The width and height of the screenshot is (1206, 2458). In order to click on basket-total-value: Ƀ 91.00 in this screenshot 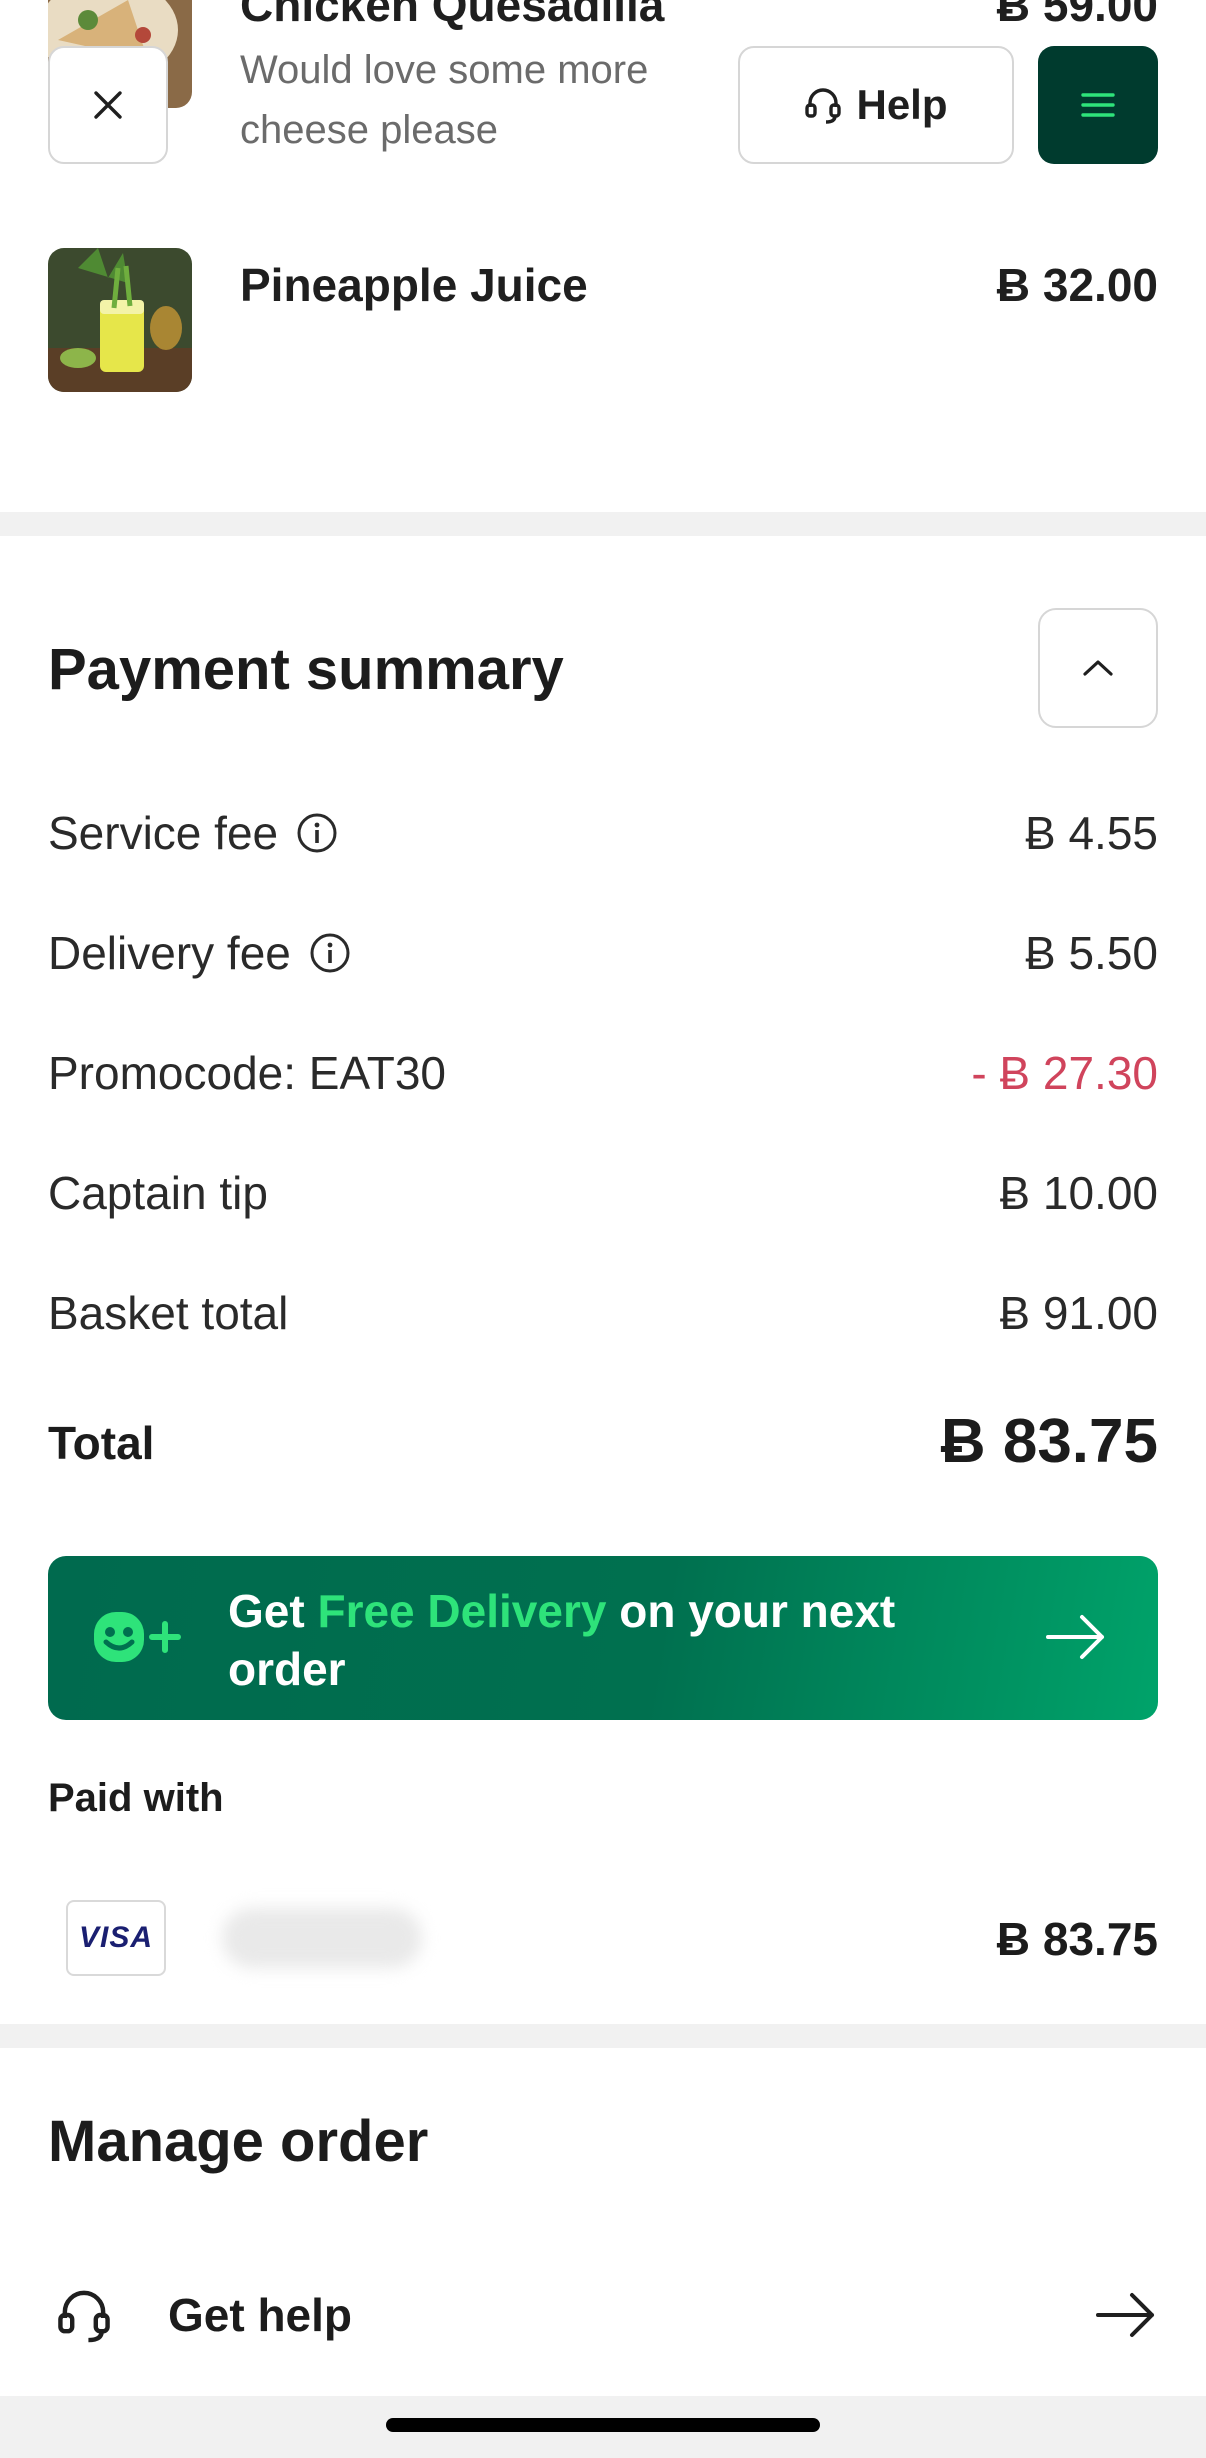, I will do `click(1078, 1313)`.